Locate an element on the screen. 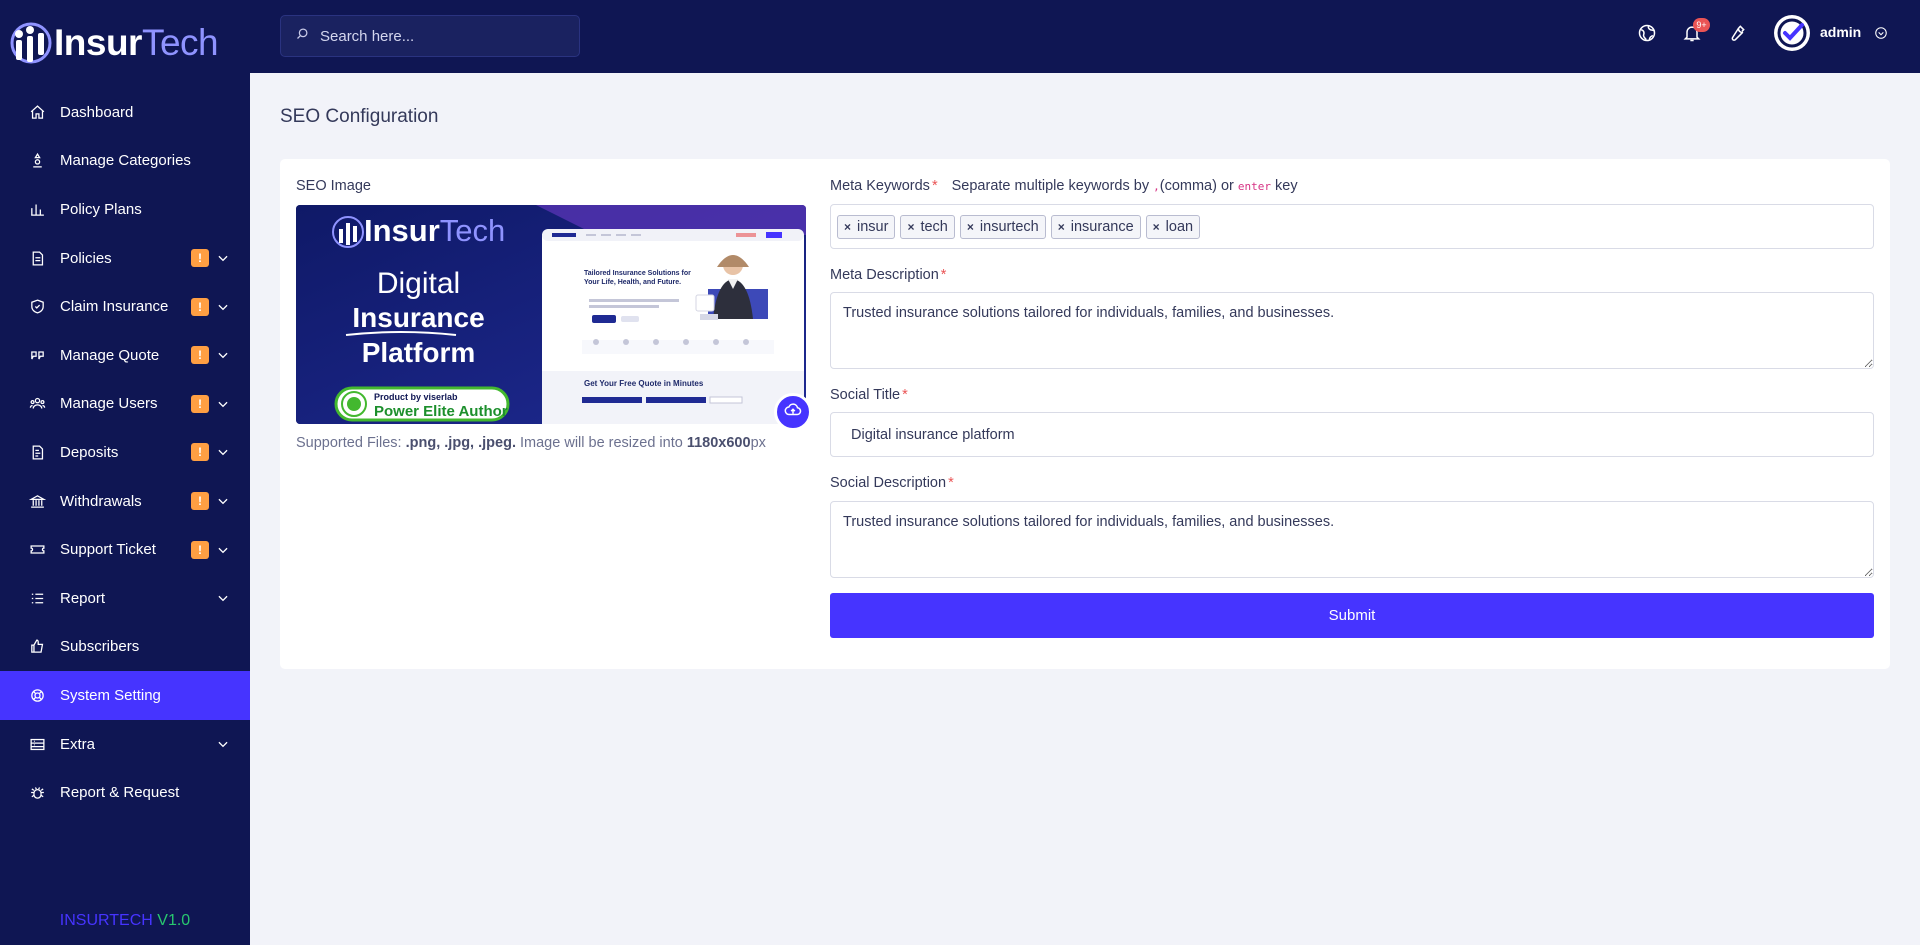  banner-line2: Insurance is located at coordinates (418, 317).